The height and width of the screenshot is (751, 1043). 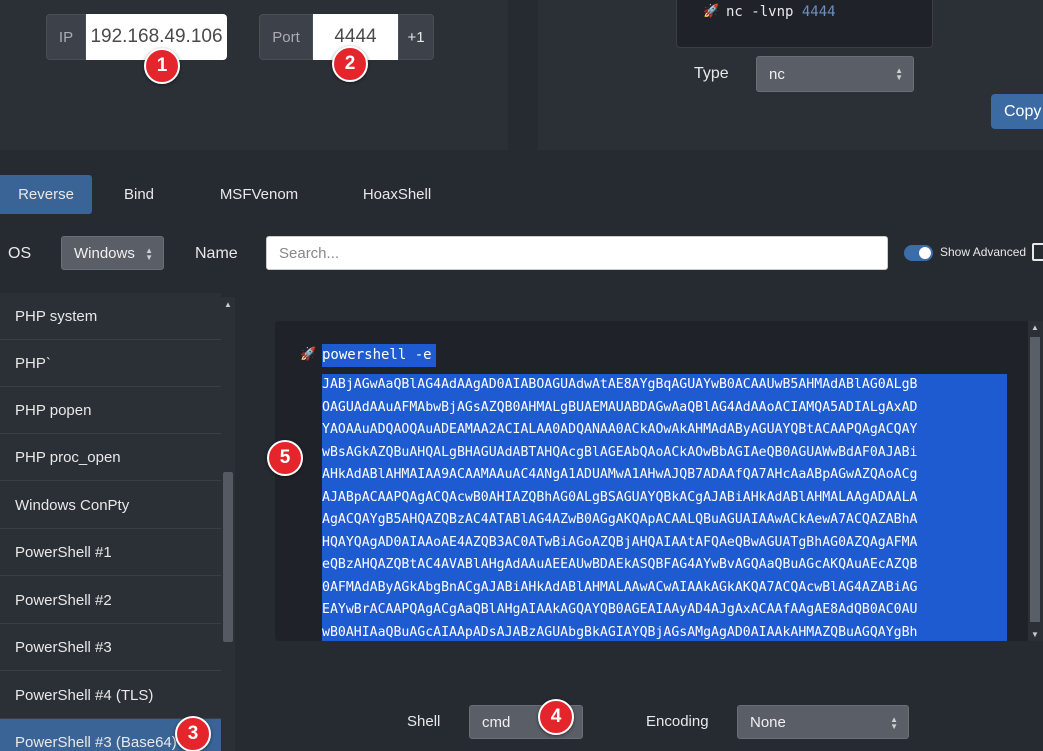 I want to click on list-item: PHP`, so click(x=110, y=363).